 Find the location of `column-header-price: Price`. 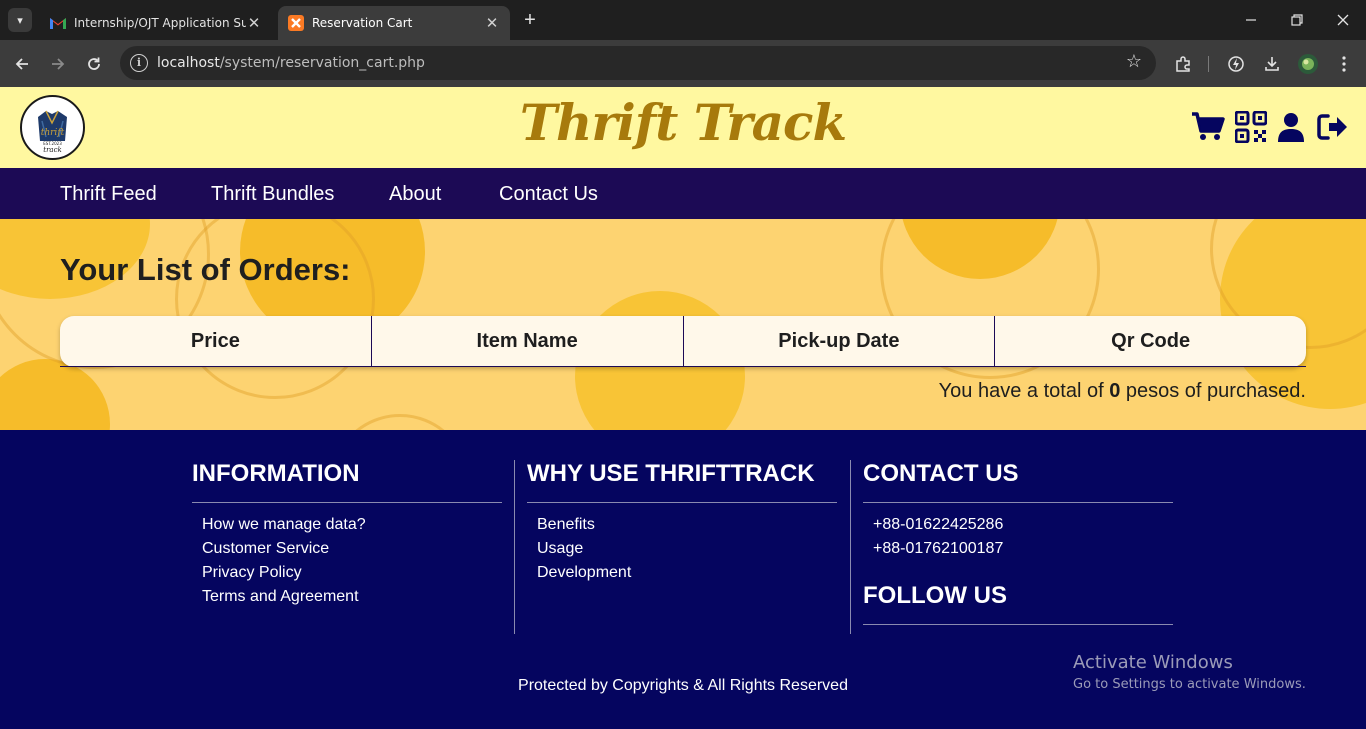

column-header-price: Price is located at coordinates (216, 341).